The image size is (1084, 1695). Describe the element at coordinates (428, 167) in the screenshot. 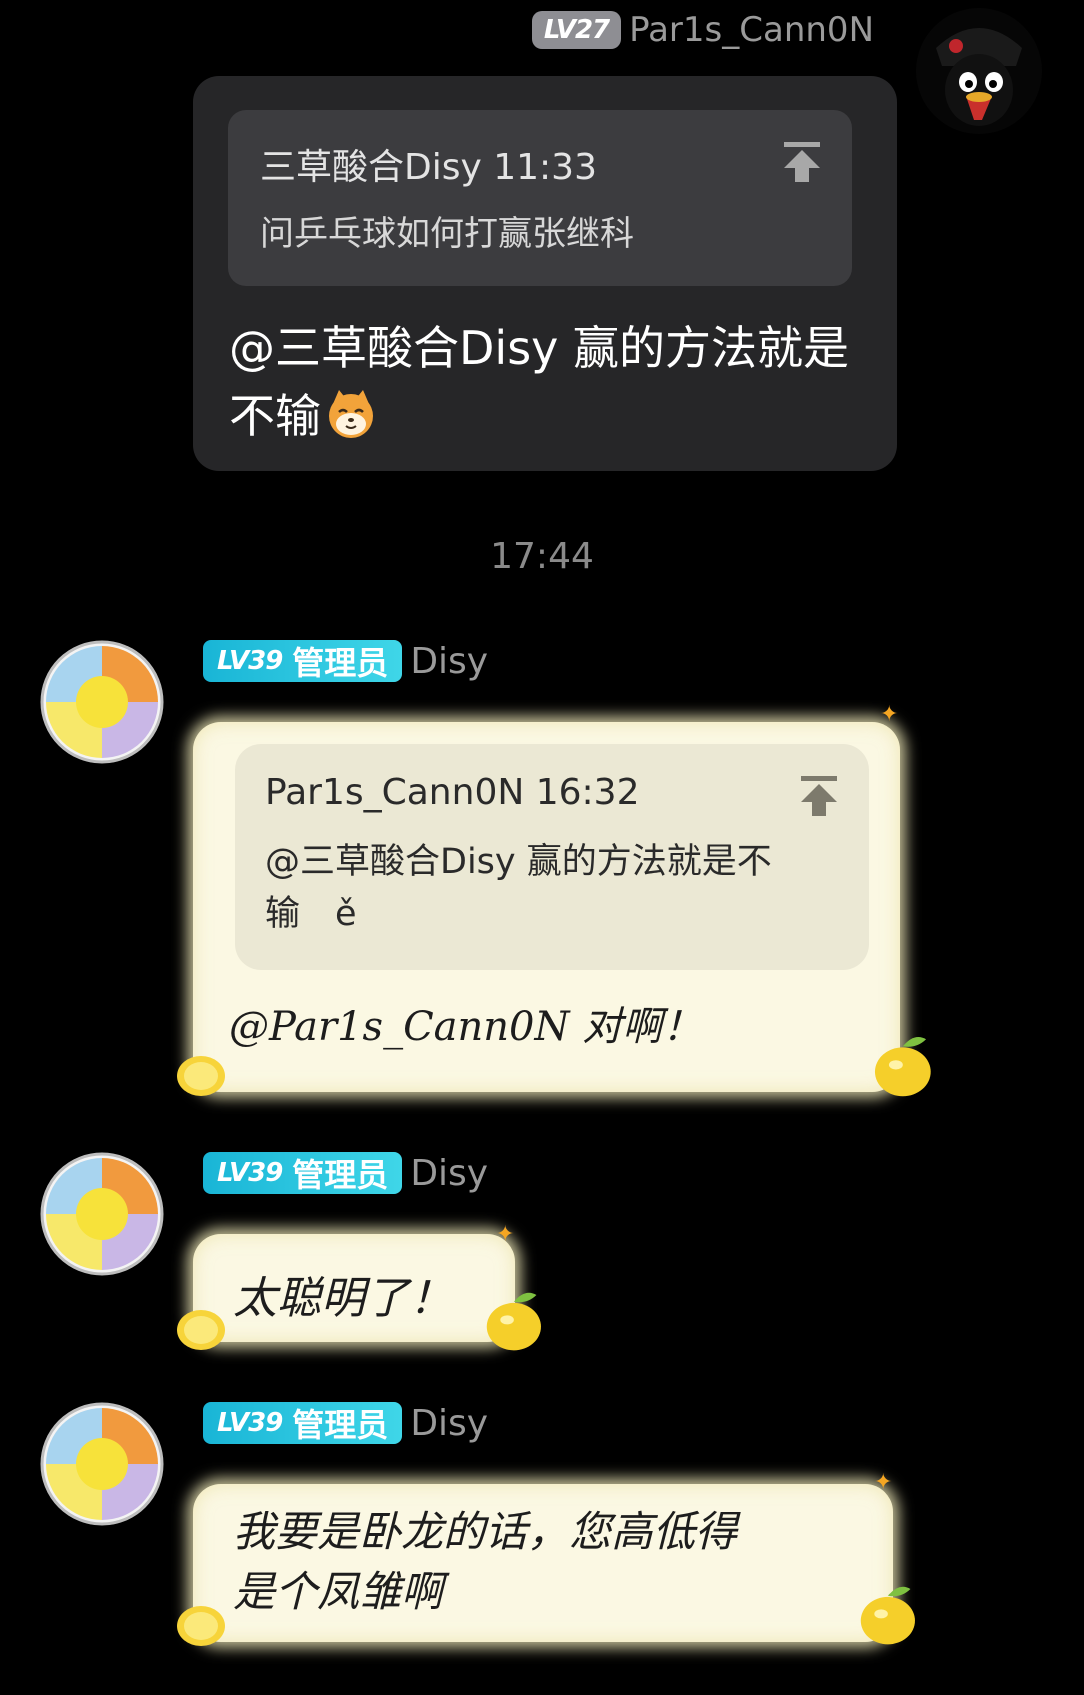

I see `quote-author-time: 三草酸合Disy 11:33` at that location.